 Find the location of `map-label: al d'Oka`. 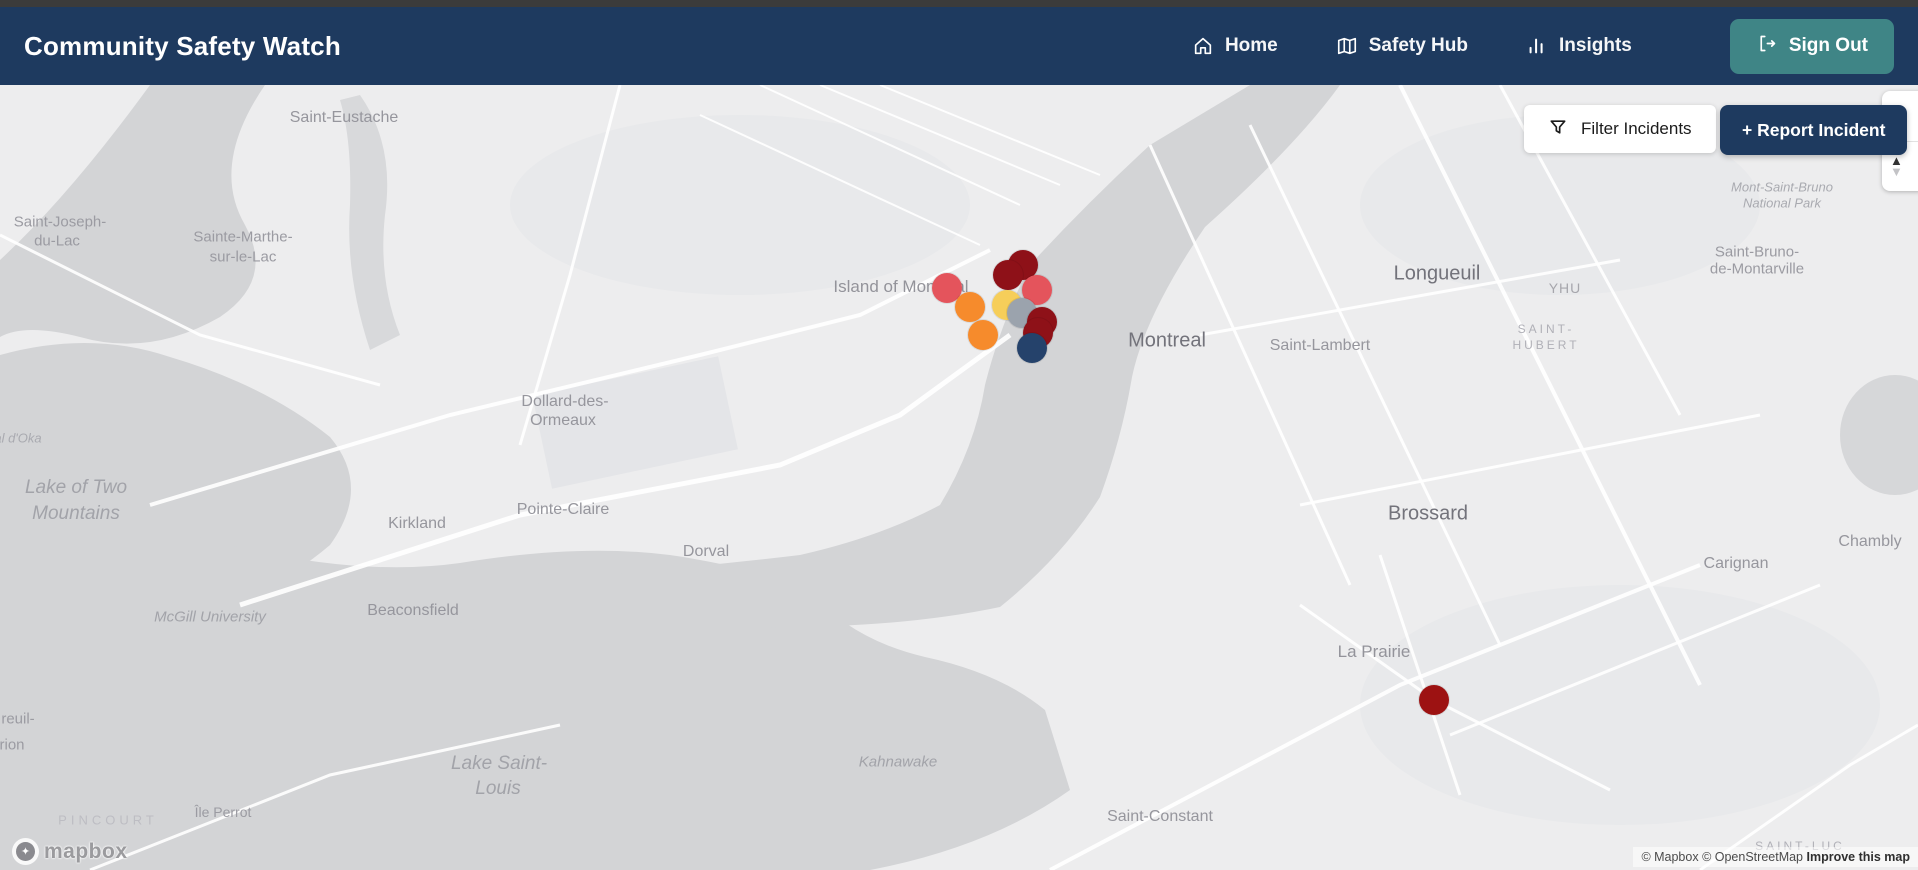

map-label: al d'Oka is located at coordinates (21, 438).